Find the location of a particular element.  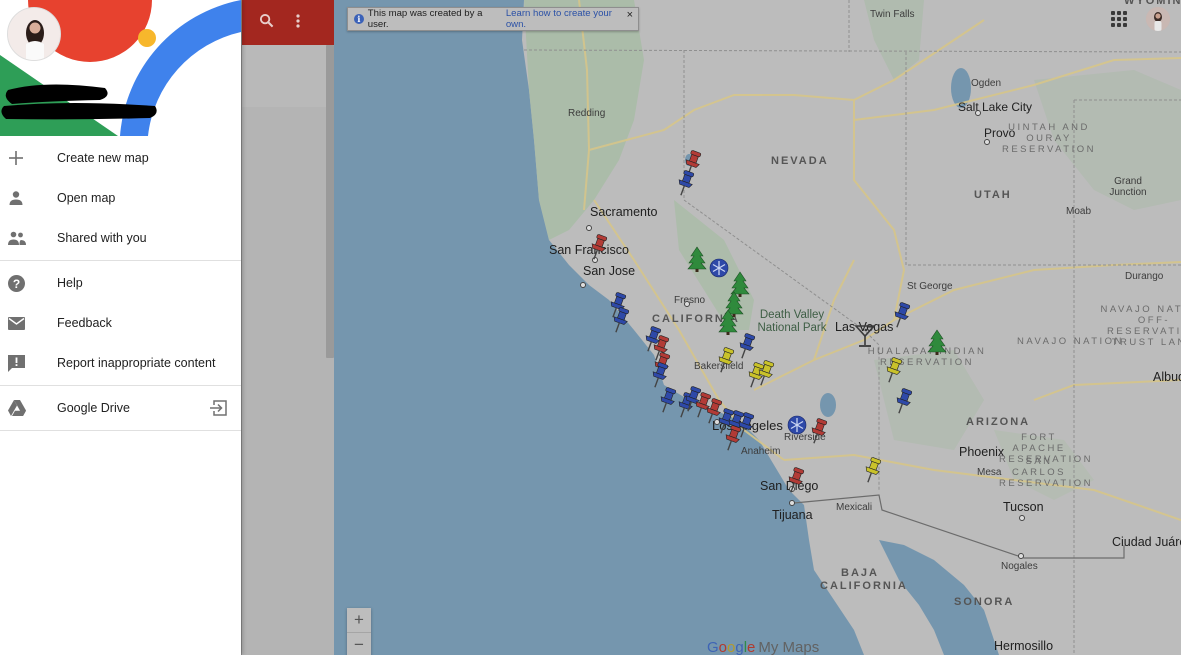

google-drive-icon is located at coordinates (28, 408).